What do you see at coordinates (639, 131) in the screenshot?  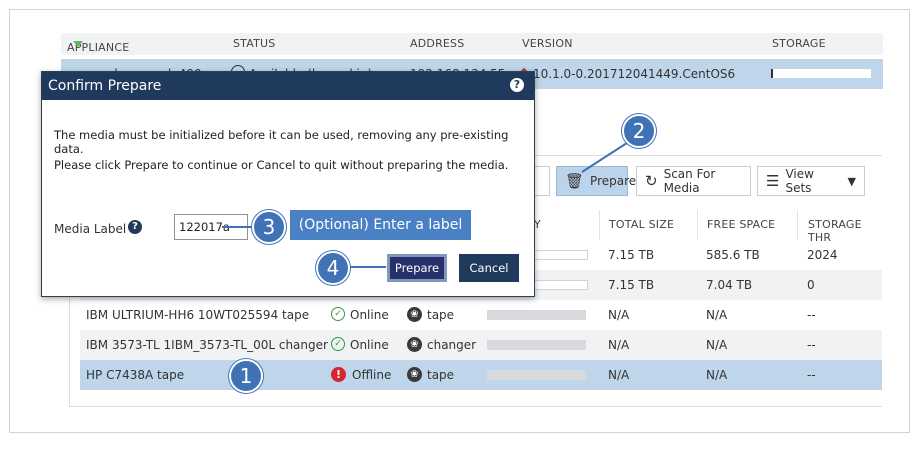 I see `callout-2: 2` at bounding box center [639, 131].